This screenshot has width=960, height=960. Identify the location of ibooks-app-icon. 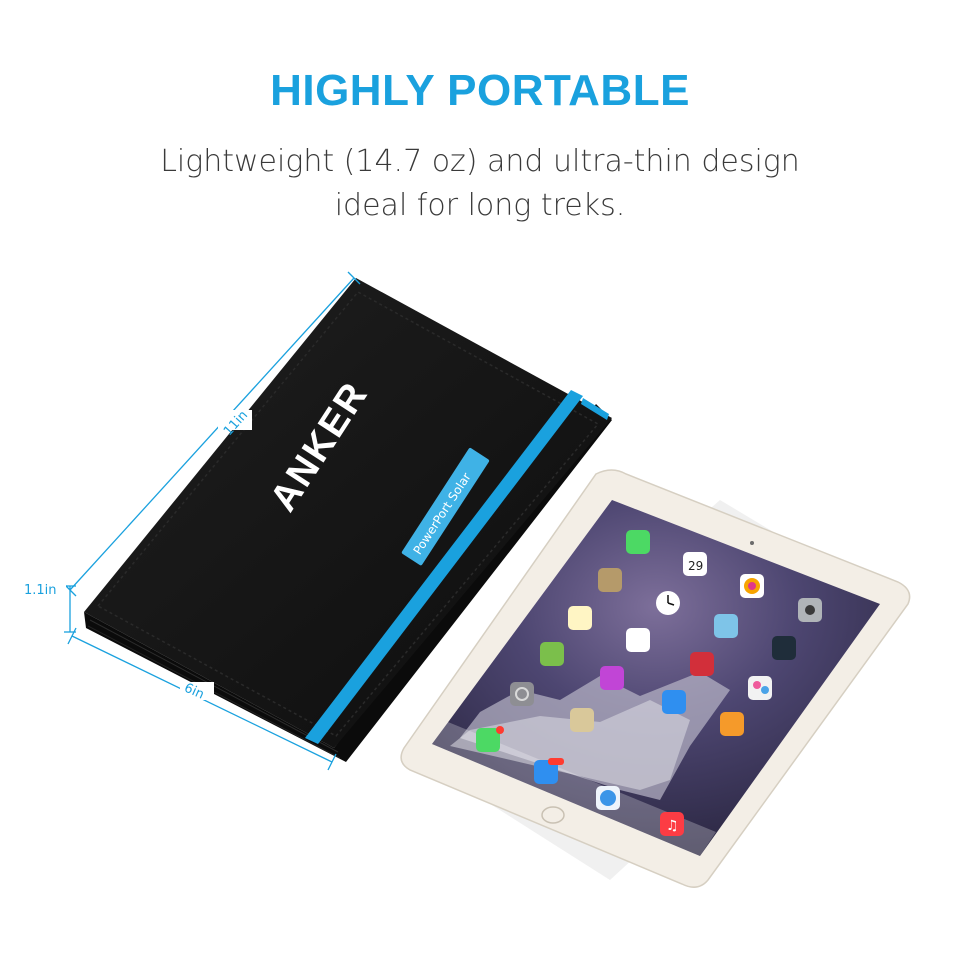
(732, 724).